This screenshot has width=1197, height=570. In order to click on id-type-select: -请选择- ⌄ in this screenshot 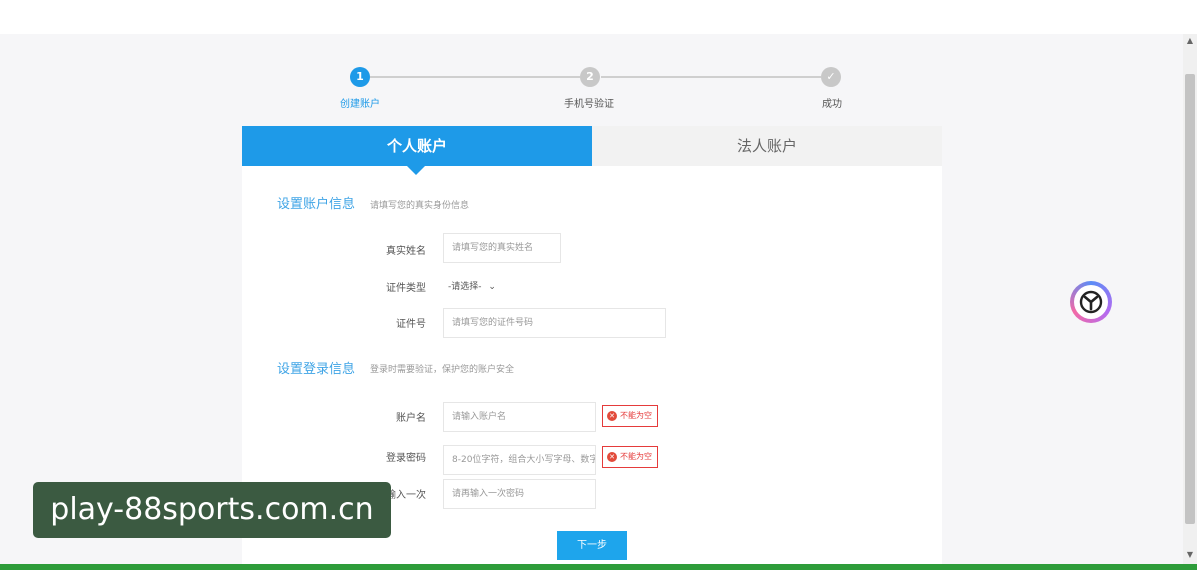, I will do `click(472, 285)`.